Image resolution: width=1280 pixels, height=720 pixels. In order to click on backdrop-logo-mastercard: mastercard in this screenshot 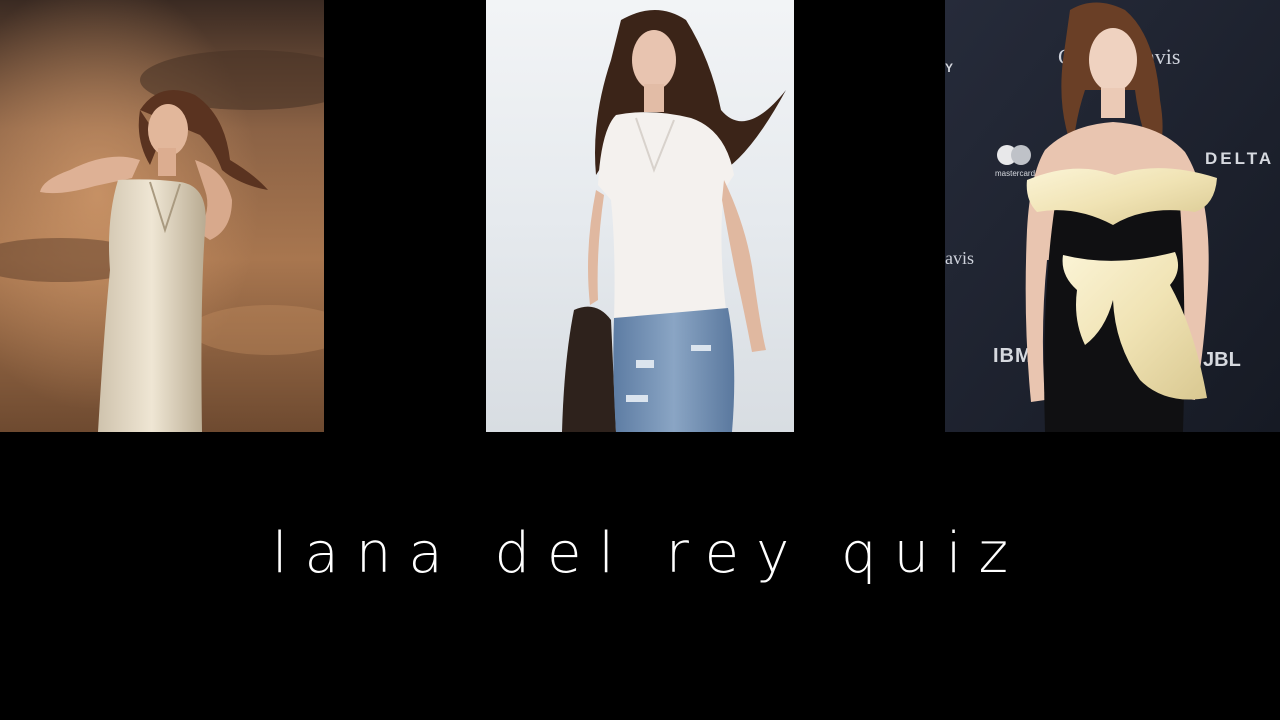, I will do `click(1015, 173)`.